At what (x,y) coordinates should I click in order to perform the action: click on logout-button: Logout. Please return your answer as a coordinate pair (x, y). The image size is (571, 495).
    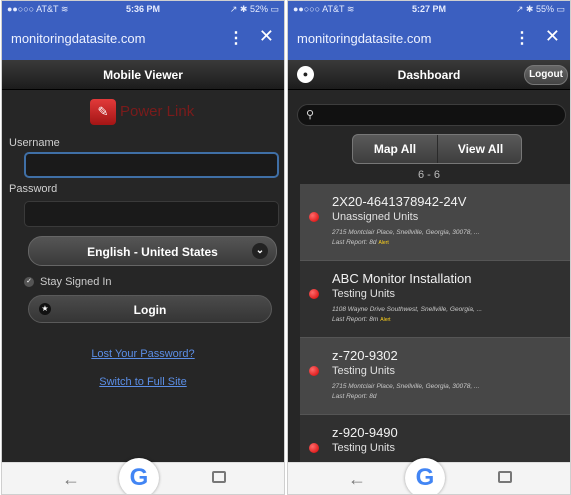
    Looking at the image, I should click on (546, 75).